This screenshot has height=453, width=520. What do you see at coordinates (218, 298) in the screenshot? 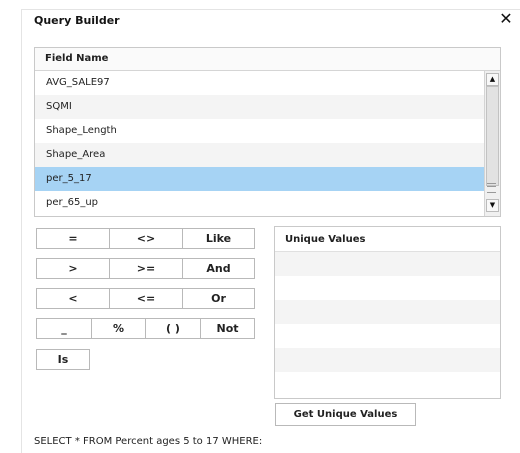
I see `or-button: Or` at bounding box center [218, 298].